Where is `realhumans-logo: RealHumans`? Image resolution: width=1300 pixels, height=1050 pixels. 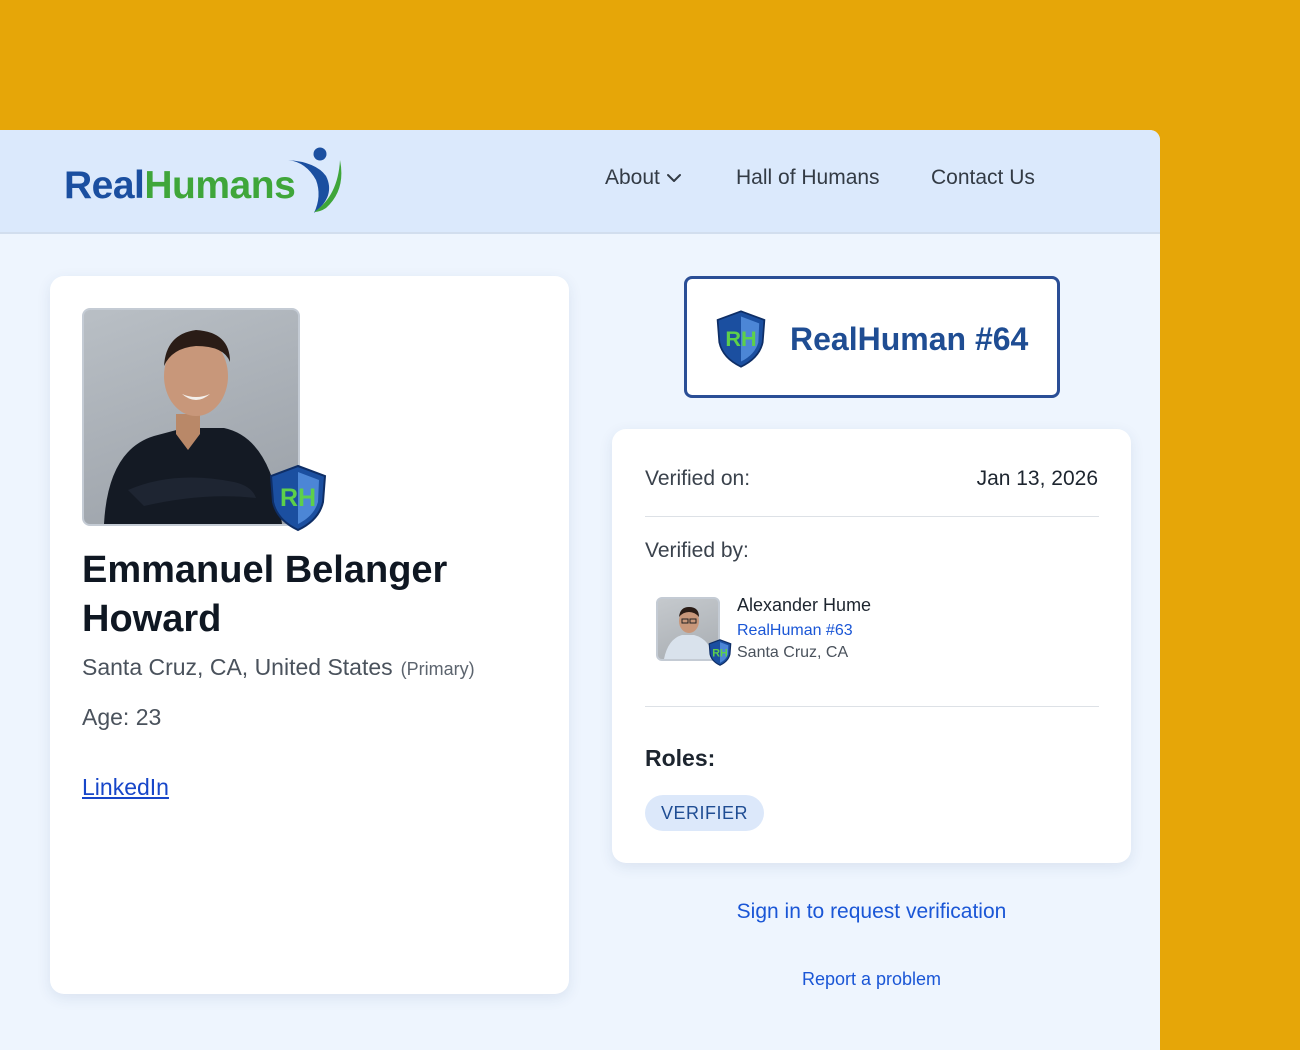 realhumans-logo: RealHumans is located at coordinates (209, 181).